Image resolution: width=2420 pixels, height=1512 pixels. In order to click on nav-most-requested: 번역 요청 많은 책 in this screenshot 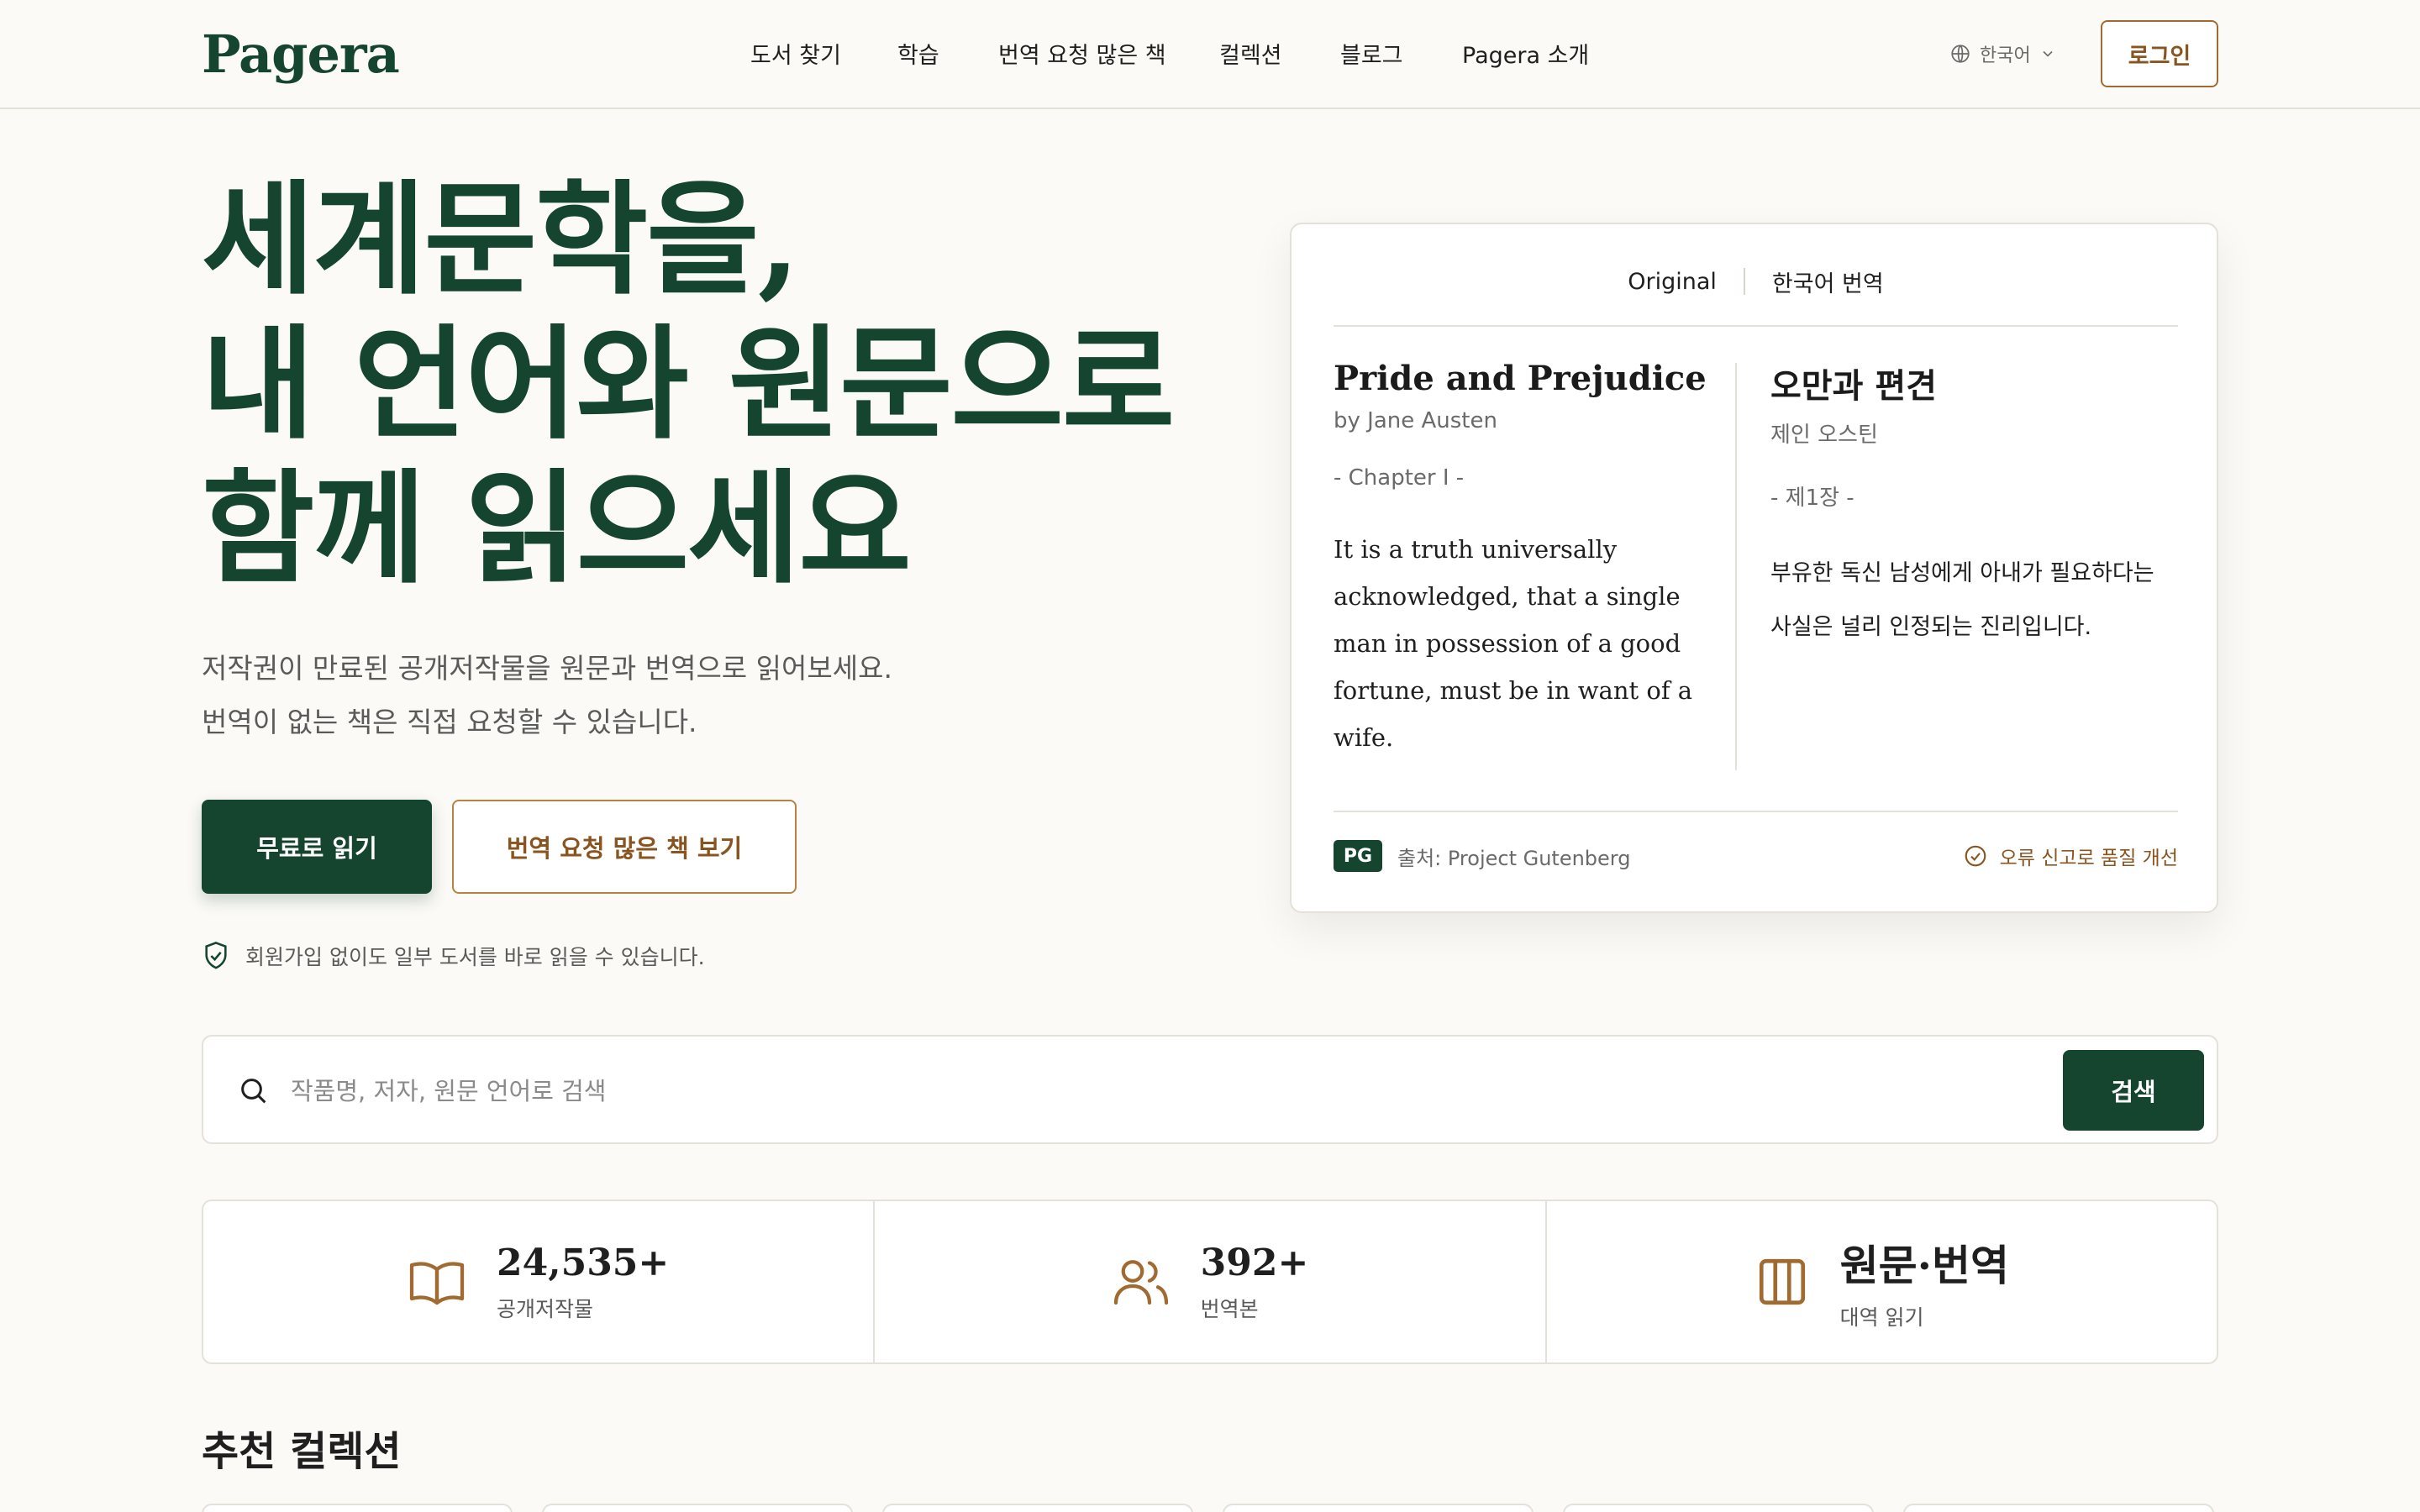, I will do `click(1082, 53)`.